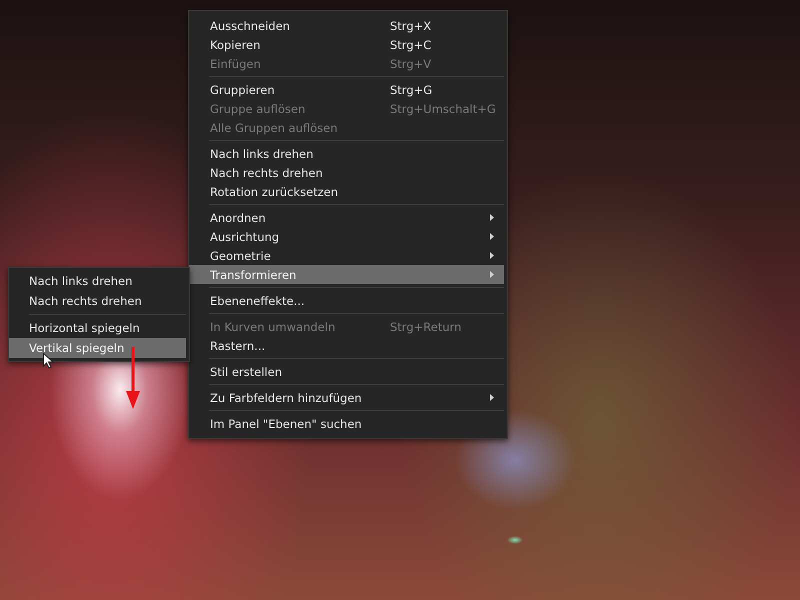 This screenshot has height=600, width=800. Describe the element at coordinates (346, 236) in the screenshot. I see `menu-item: Ausrichtung` at that location.